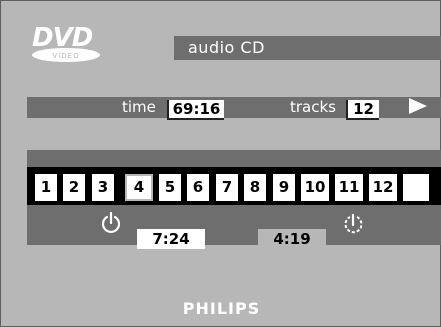  I want to click on brand-logo: PHILIPS, so click(221, 308).